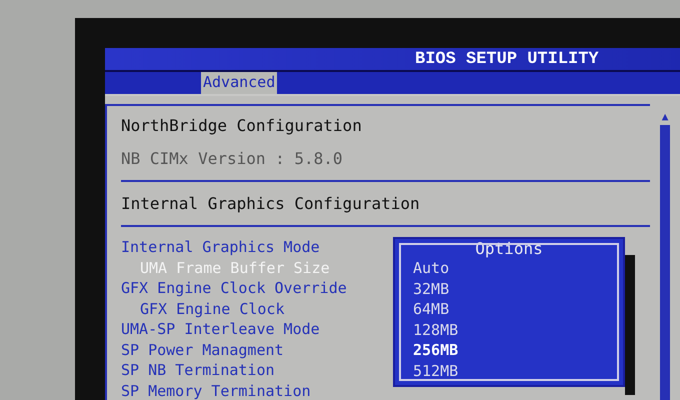 The image size is (680, 400). I want to click on version-text: NB CIMx Version : 5.8.0, so click(232, 158).